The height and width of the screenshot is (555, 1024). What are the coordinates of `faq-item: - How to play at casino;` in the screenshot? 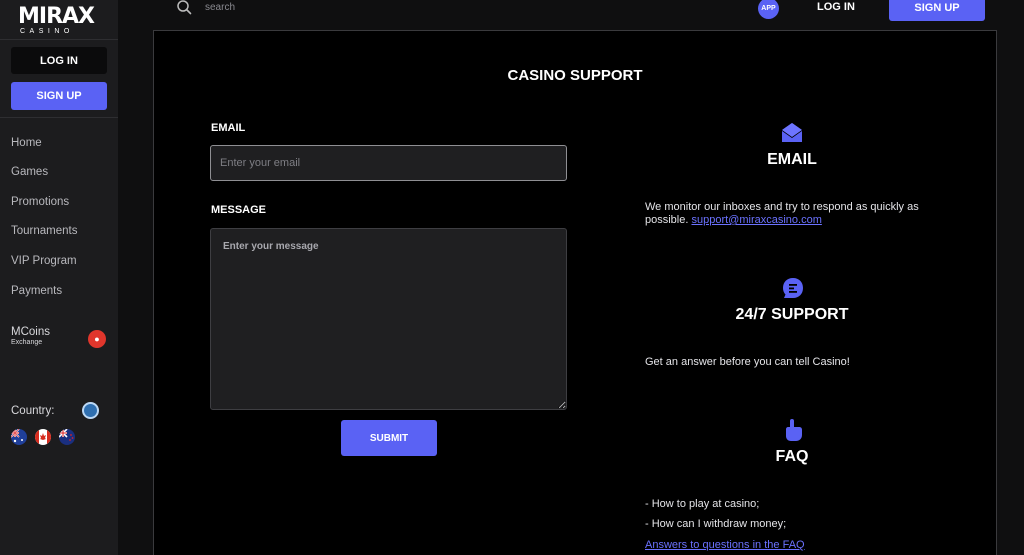 It's located at (702, 504).